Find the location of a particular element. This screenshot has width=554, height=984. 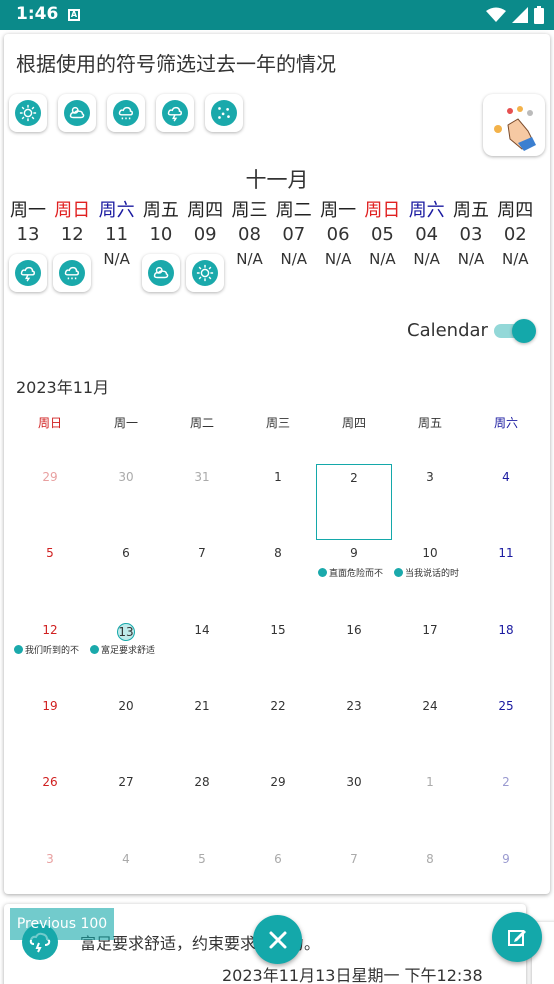

previous-button: Previous 100 is located at coordinates (62, 924).